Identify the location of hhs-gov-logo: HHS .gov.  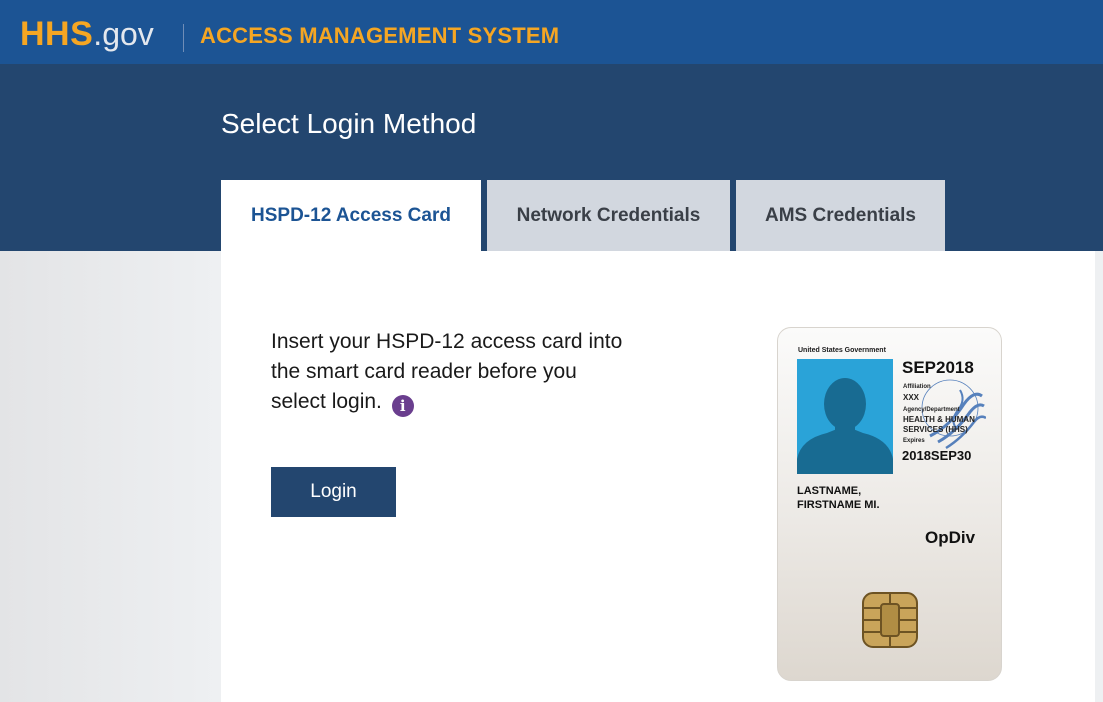
(87, 34).